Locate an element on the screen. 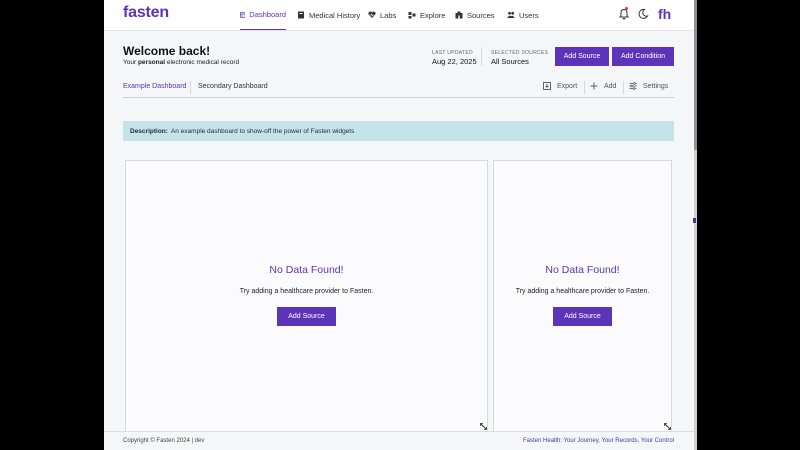 This screenshot has width=800, height=450. nav-medical-history-label: Medical History is located at coordinates (335, 15).